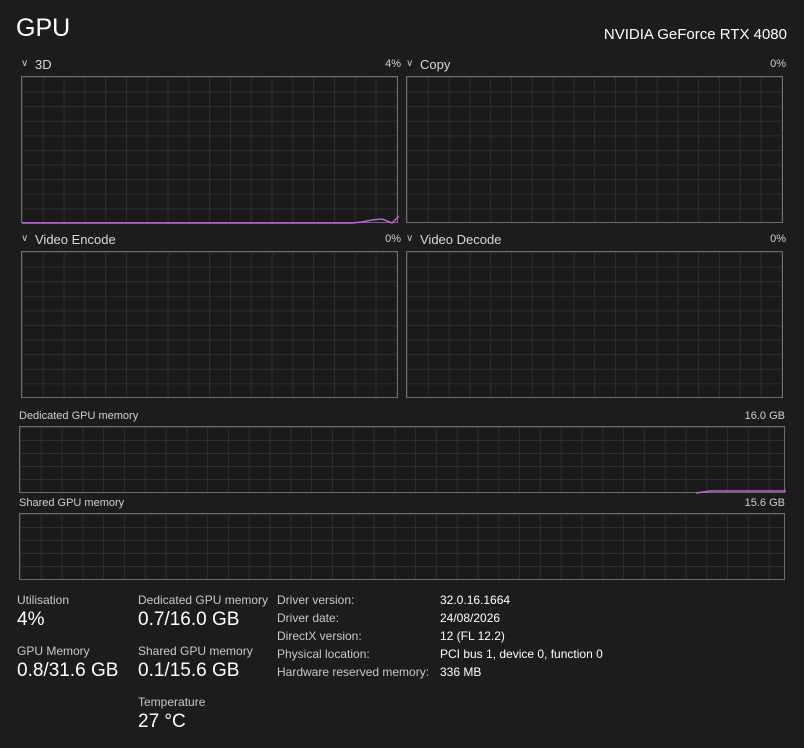 The height and width of the screenshot is (748, 804). Describe the element at coordinates (210, 150) in the screenshot. I see `engine-graph-3d` at that location.